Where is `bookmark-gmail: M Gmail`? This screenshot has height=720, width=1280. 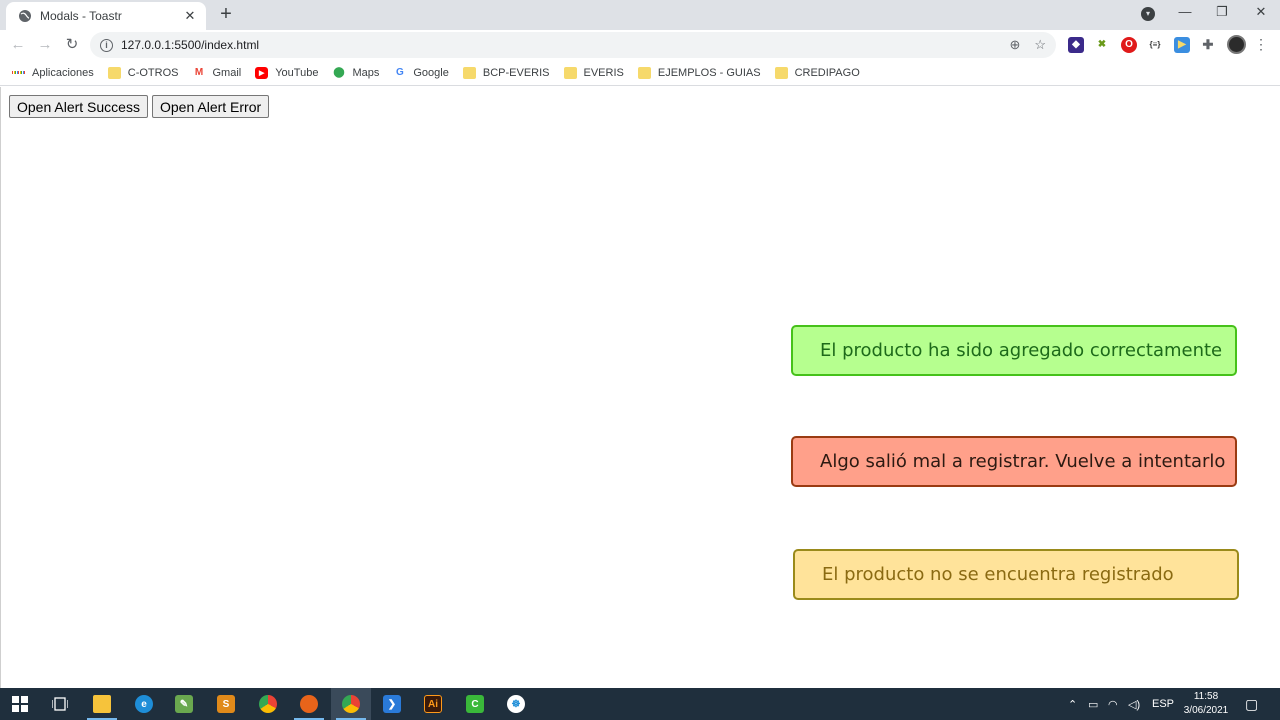
bookmark-gmail: M Gmail is located at coordinates (217, 72).